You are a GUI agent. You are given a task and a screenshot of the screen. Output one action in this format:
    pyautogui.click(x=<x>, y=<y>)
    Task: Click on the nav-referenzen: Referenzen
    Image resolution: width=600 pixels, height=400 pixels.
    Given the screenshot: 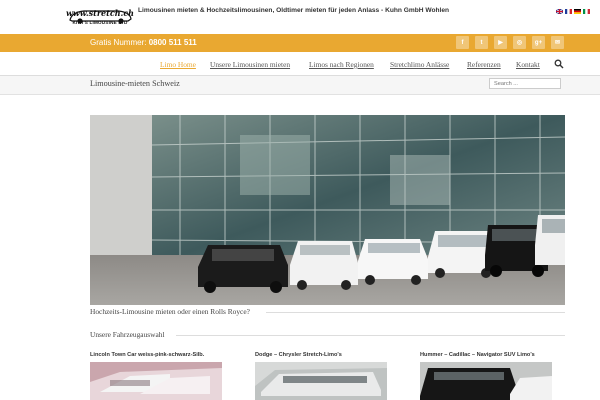 What is the action you would take?
    pyautogui.click(x=484, y=64)
    